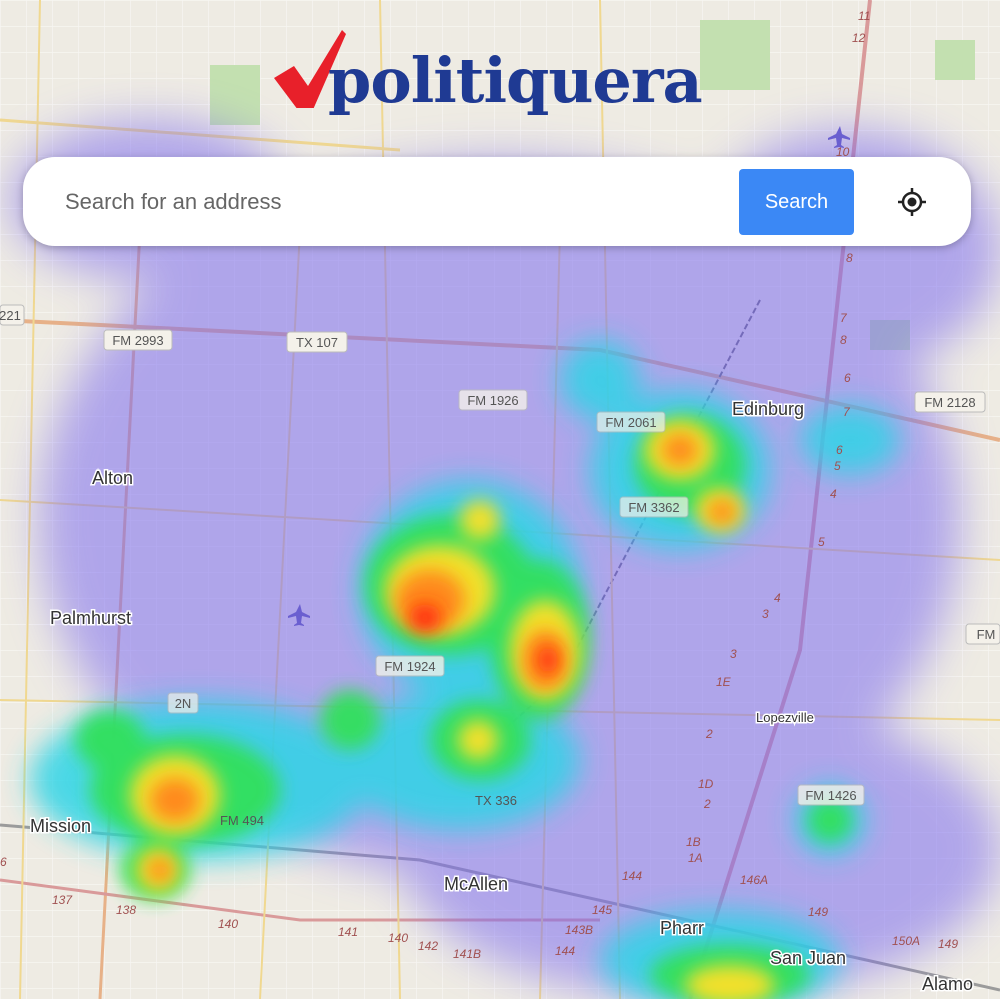 The width and height of the screenshot is (1000, 999). What do you see at coordinates (693, 842) in the screenshot?
I see `route-number: 1B` at bounding box center [693, 842].